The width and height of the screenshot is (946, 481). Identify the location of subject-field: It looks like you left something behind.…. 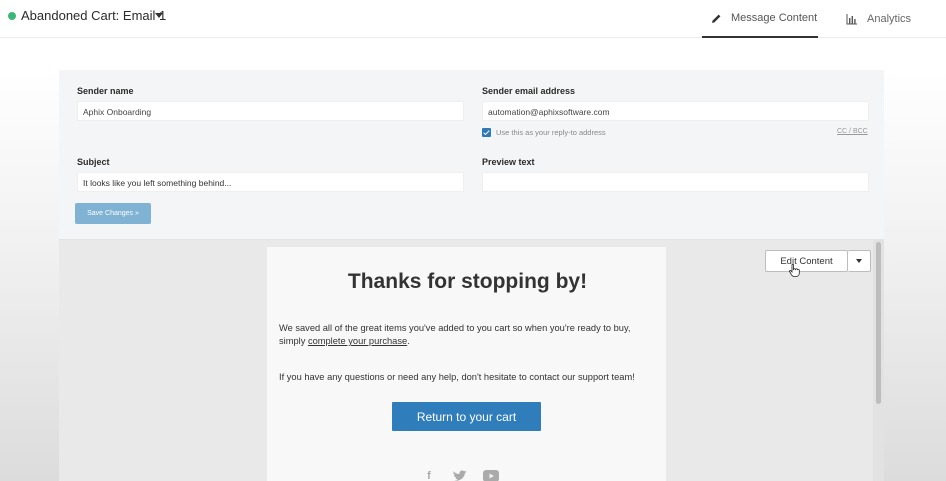
(270, 182).